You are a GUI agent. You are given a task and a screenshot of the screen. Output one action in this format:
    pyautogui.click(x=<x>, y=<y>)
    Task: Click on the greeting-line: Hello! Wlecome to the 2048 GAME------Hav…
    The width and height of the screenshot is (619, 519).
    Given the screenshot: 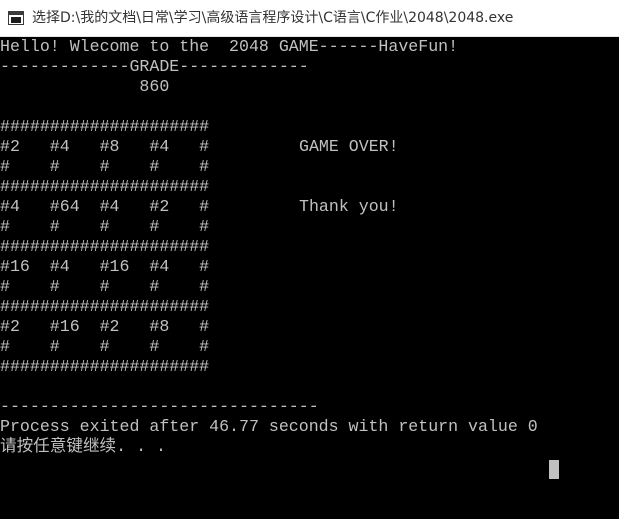 What is the action you would take?
    pyautogui.click(x=229, y=46)
    